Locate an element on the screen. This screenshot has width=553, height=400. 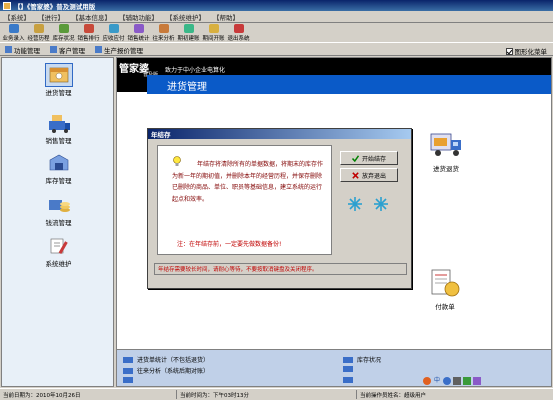
toolbar-entry-button: 业务录入 is located at coordinates (13, 32).